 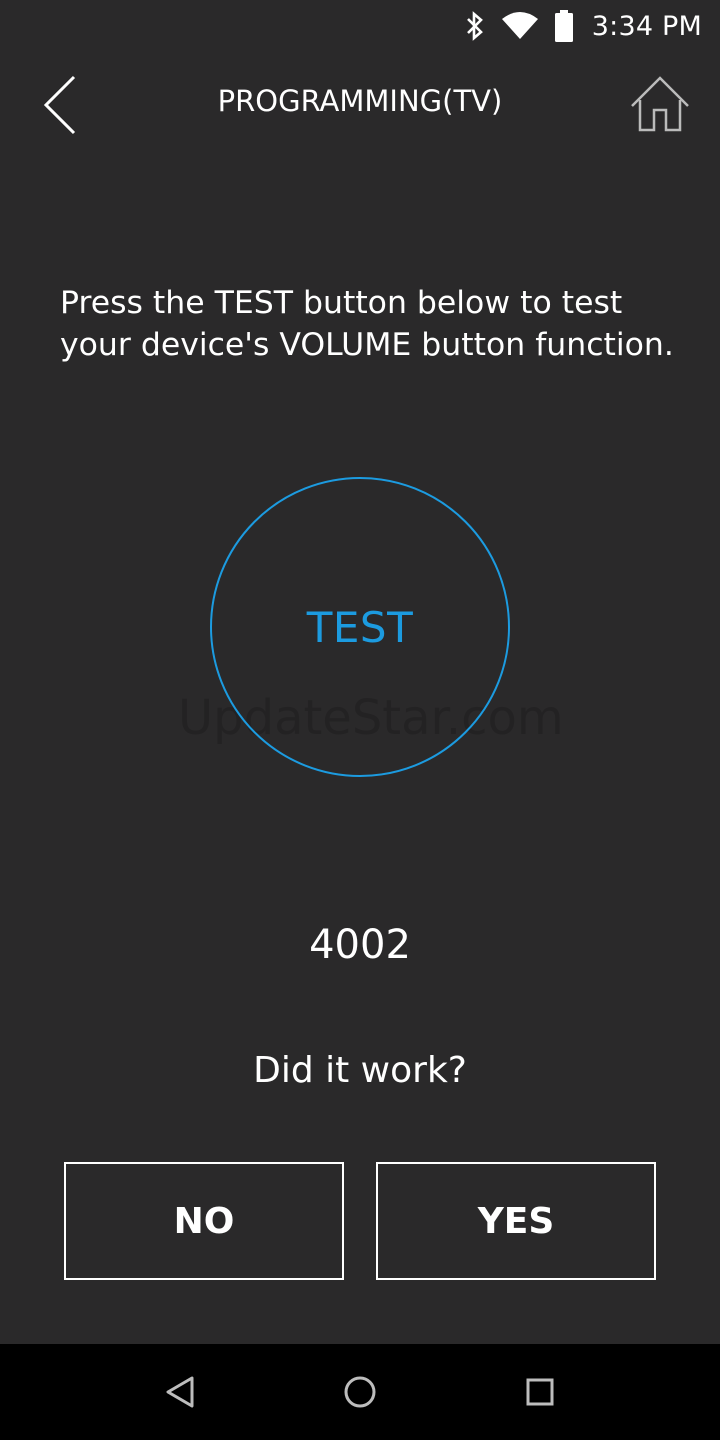 I want to click on test-button: TEST, so click(x=360, y=627).